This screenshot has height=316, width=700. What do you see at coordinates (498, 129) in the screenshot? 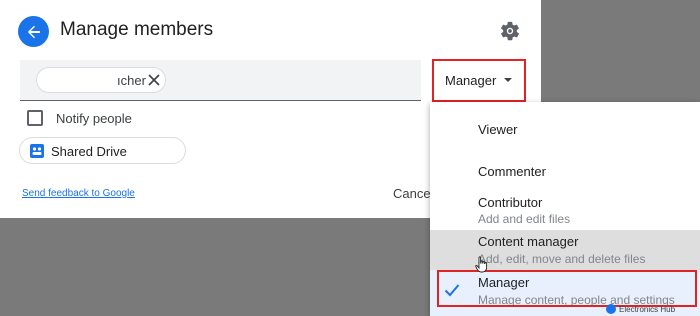
I see `menu-item-label: Viewer` at bounding box center [498, 129].